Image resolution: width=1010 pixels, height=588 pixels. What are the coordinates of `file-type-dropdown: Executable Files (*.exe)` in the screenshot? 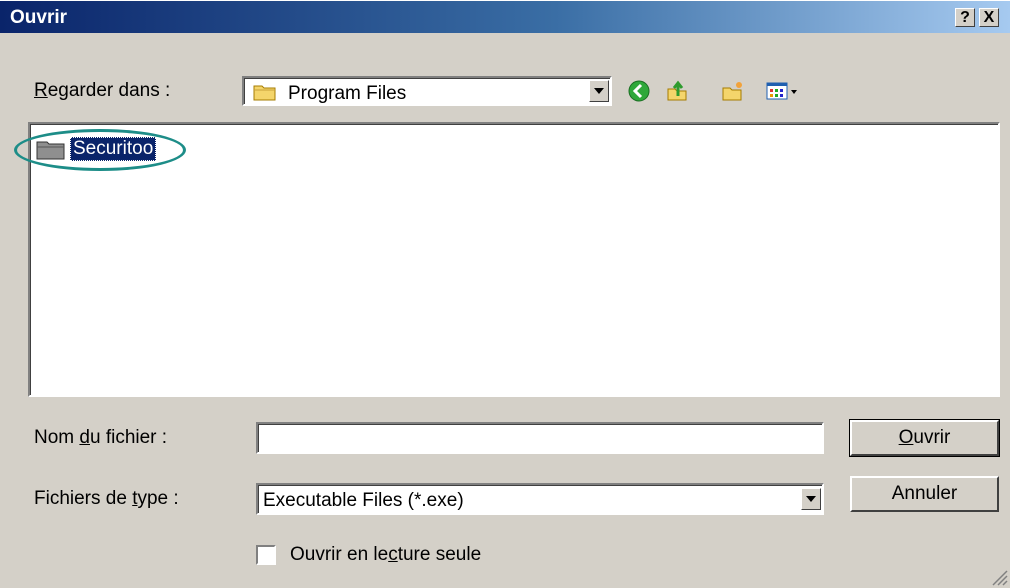 It's located at (540, 499).